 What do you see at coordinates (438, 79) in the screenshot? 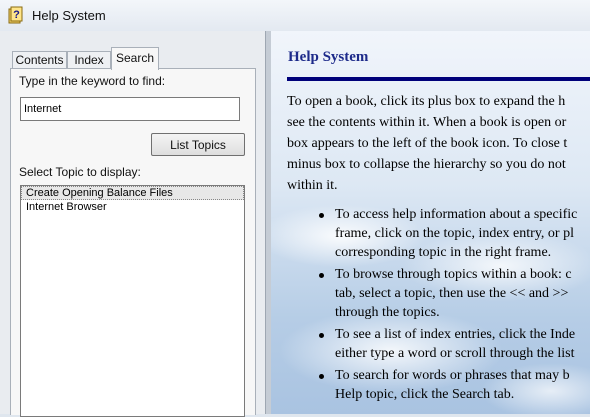
I see `heading-divider` at bounding box center [438, 79].